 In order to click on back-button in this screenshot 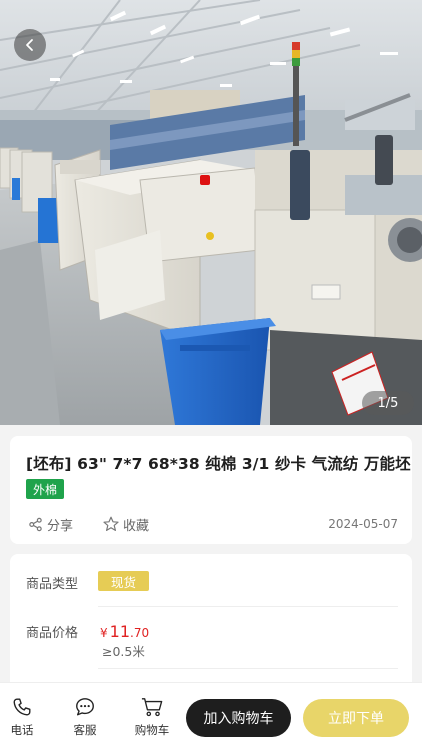, I will do `click(30, 45)`.